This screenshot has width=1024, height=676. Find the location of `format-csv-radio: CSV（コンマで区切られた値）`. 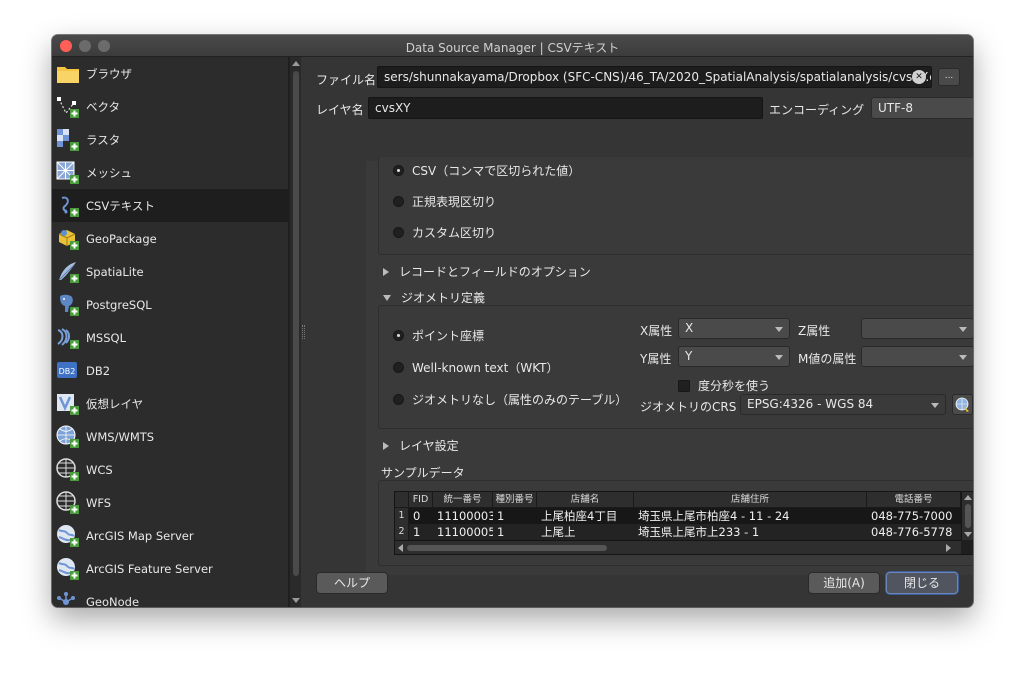

format-csv-radio: CSV（コンマで区切られた値） is located at coordinates (486, 170).